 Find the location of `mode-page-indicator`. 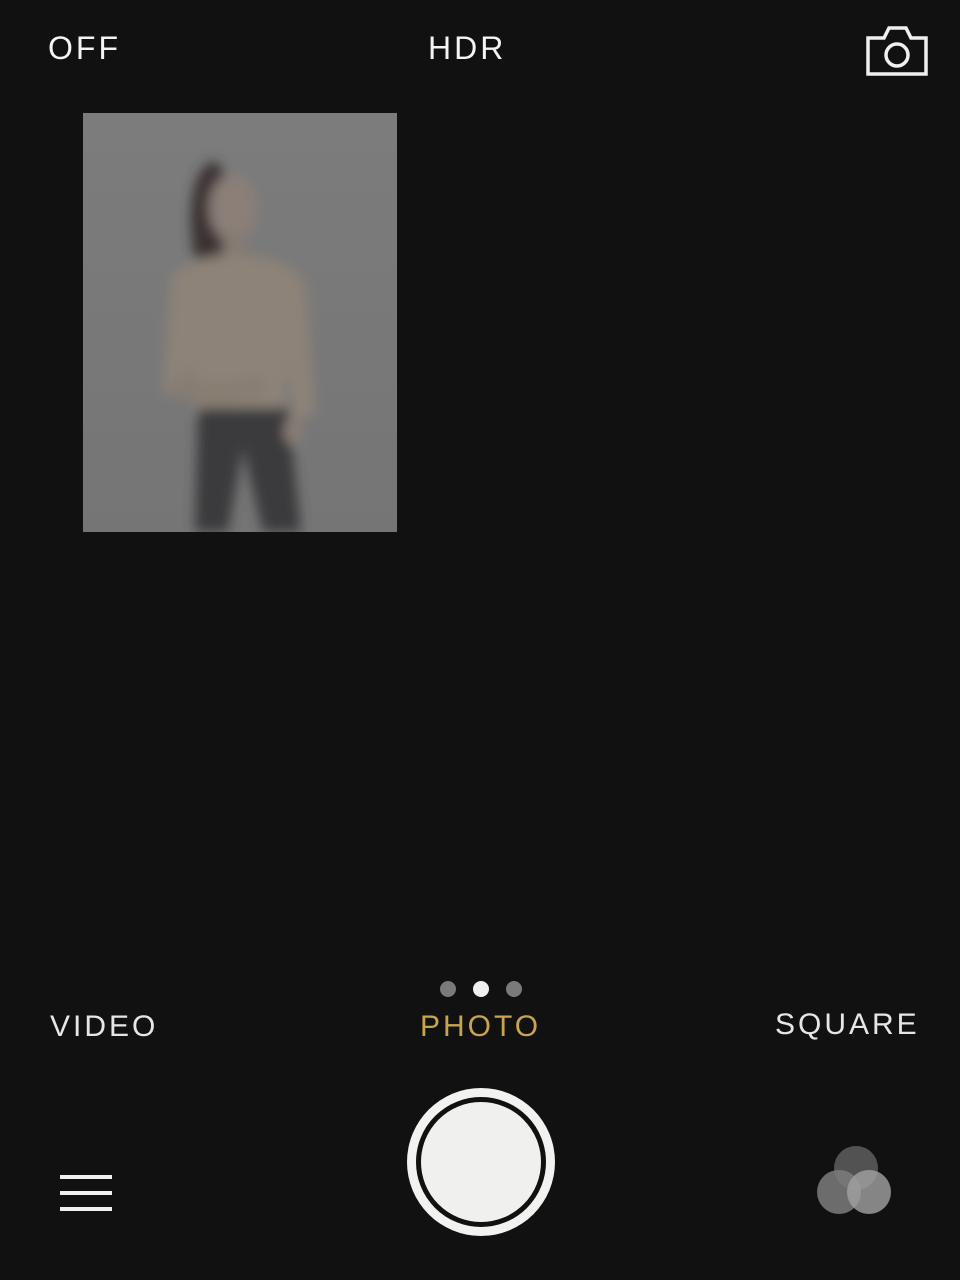

mode-page-indicator is located at coordinates (482, 989).